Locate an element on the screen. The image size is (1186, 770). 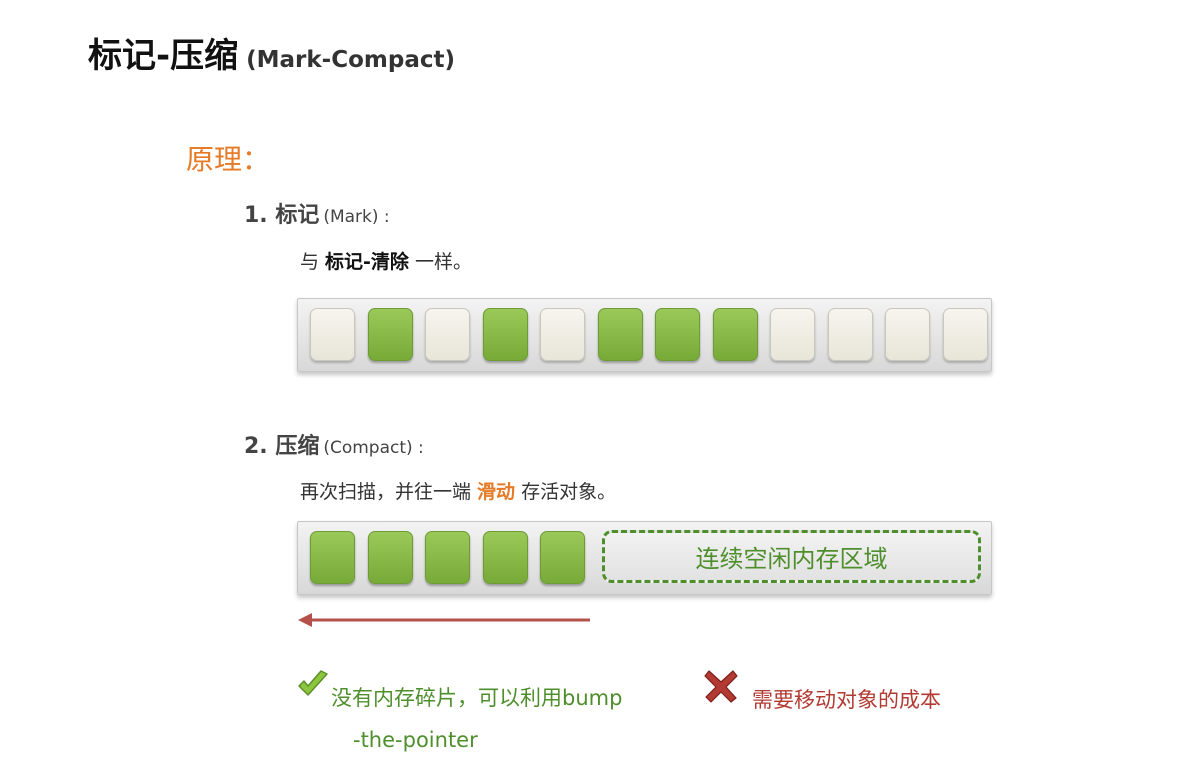
step-1-desc-post: 一样。 is located at coordinates (440, 262).